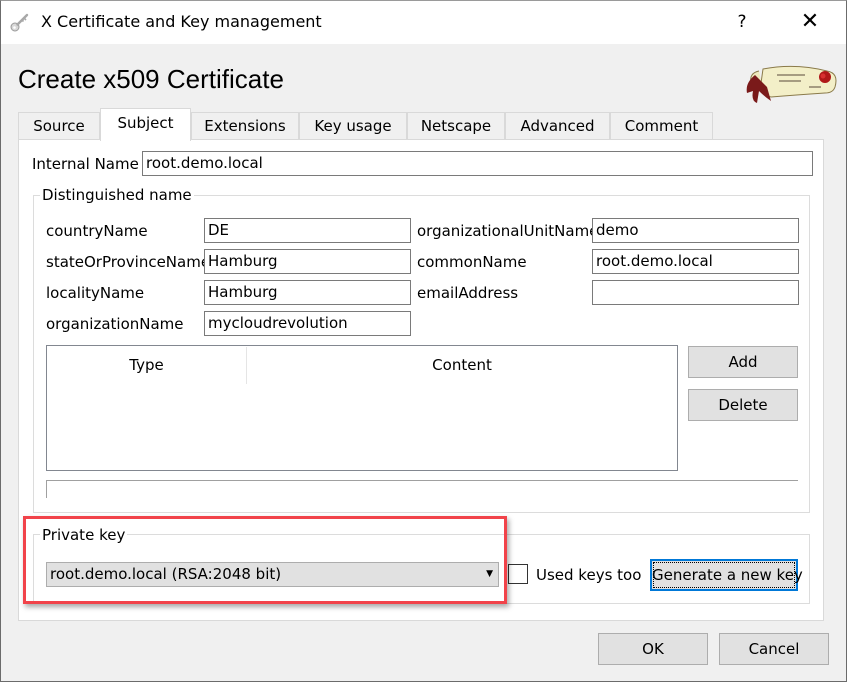 This screenshot has height=682, width=847. What do you see at coordinates (181, 21) in the screenshot?
I see `window-title: X Certificate and Key management` at bounding box center [181, 21].